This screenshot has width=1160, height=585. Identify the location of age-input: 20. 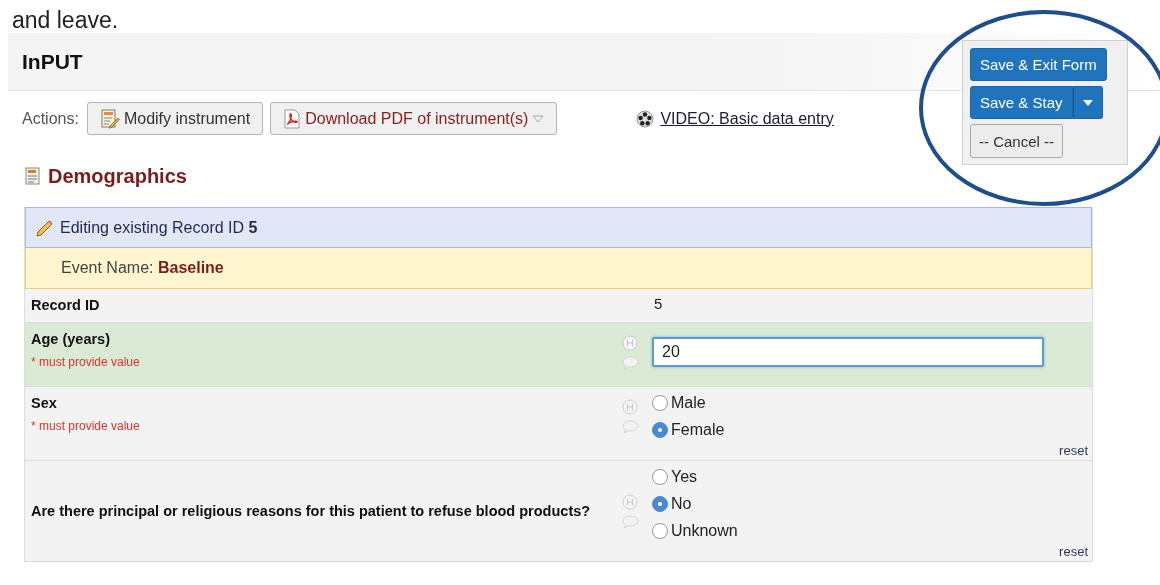
(848, 352).